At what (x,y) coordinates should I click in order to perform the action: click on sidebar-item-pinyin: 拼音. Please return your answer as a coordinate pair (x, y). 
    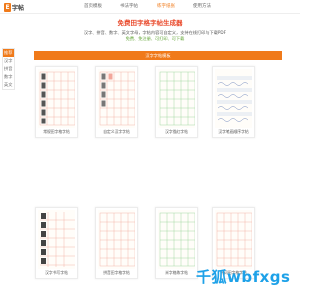
    Looking at the image, I should click on (8, 69).